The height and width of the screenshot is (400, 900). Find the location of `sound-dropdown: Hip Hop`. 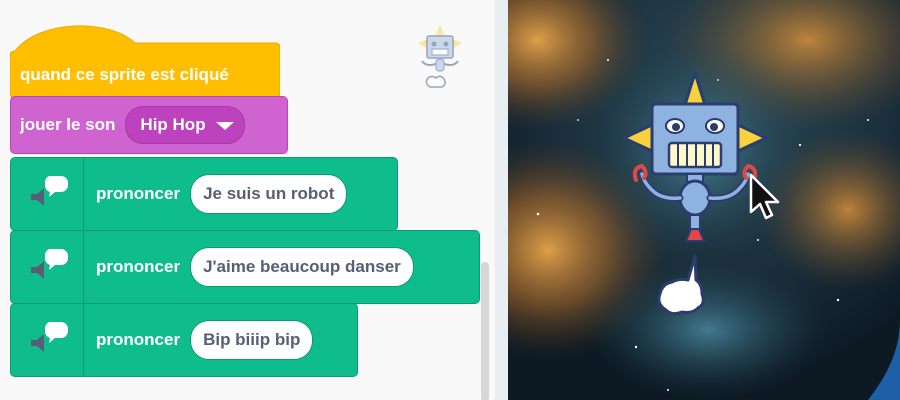

sound-dropdown: Hip Hop is located at coordinates (185, 125).